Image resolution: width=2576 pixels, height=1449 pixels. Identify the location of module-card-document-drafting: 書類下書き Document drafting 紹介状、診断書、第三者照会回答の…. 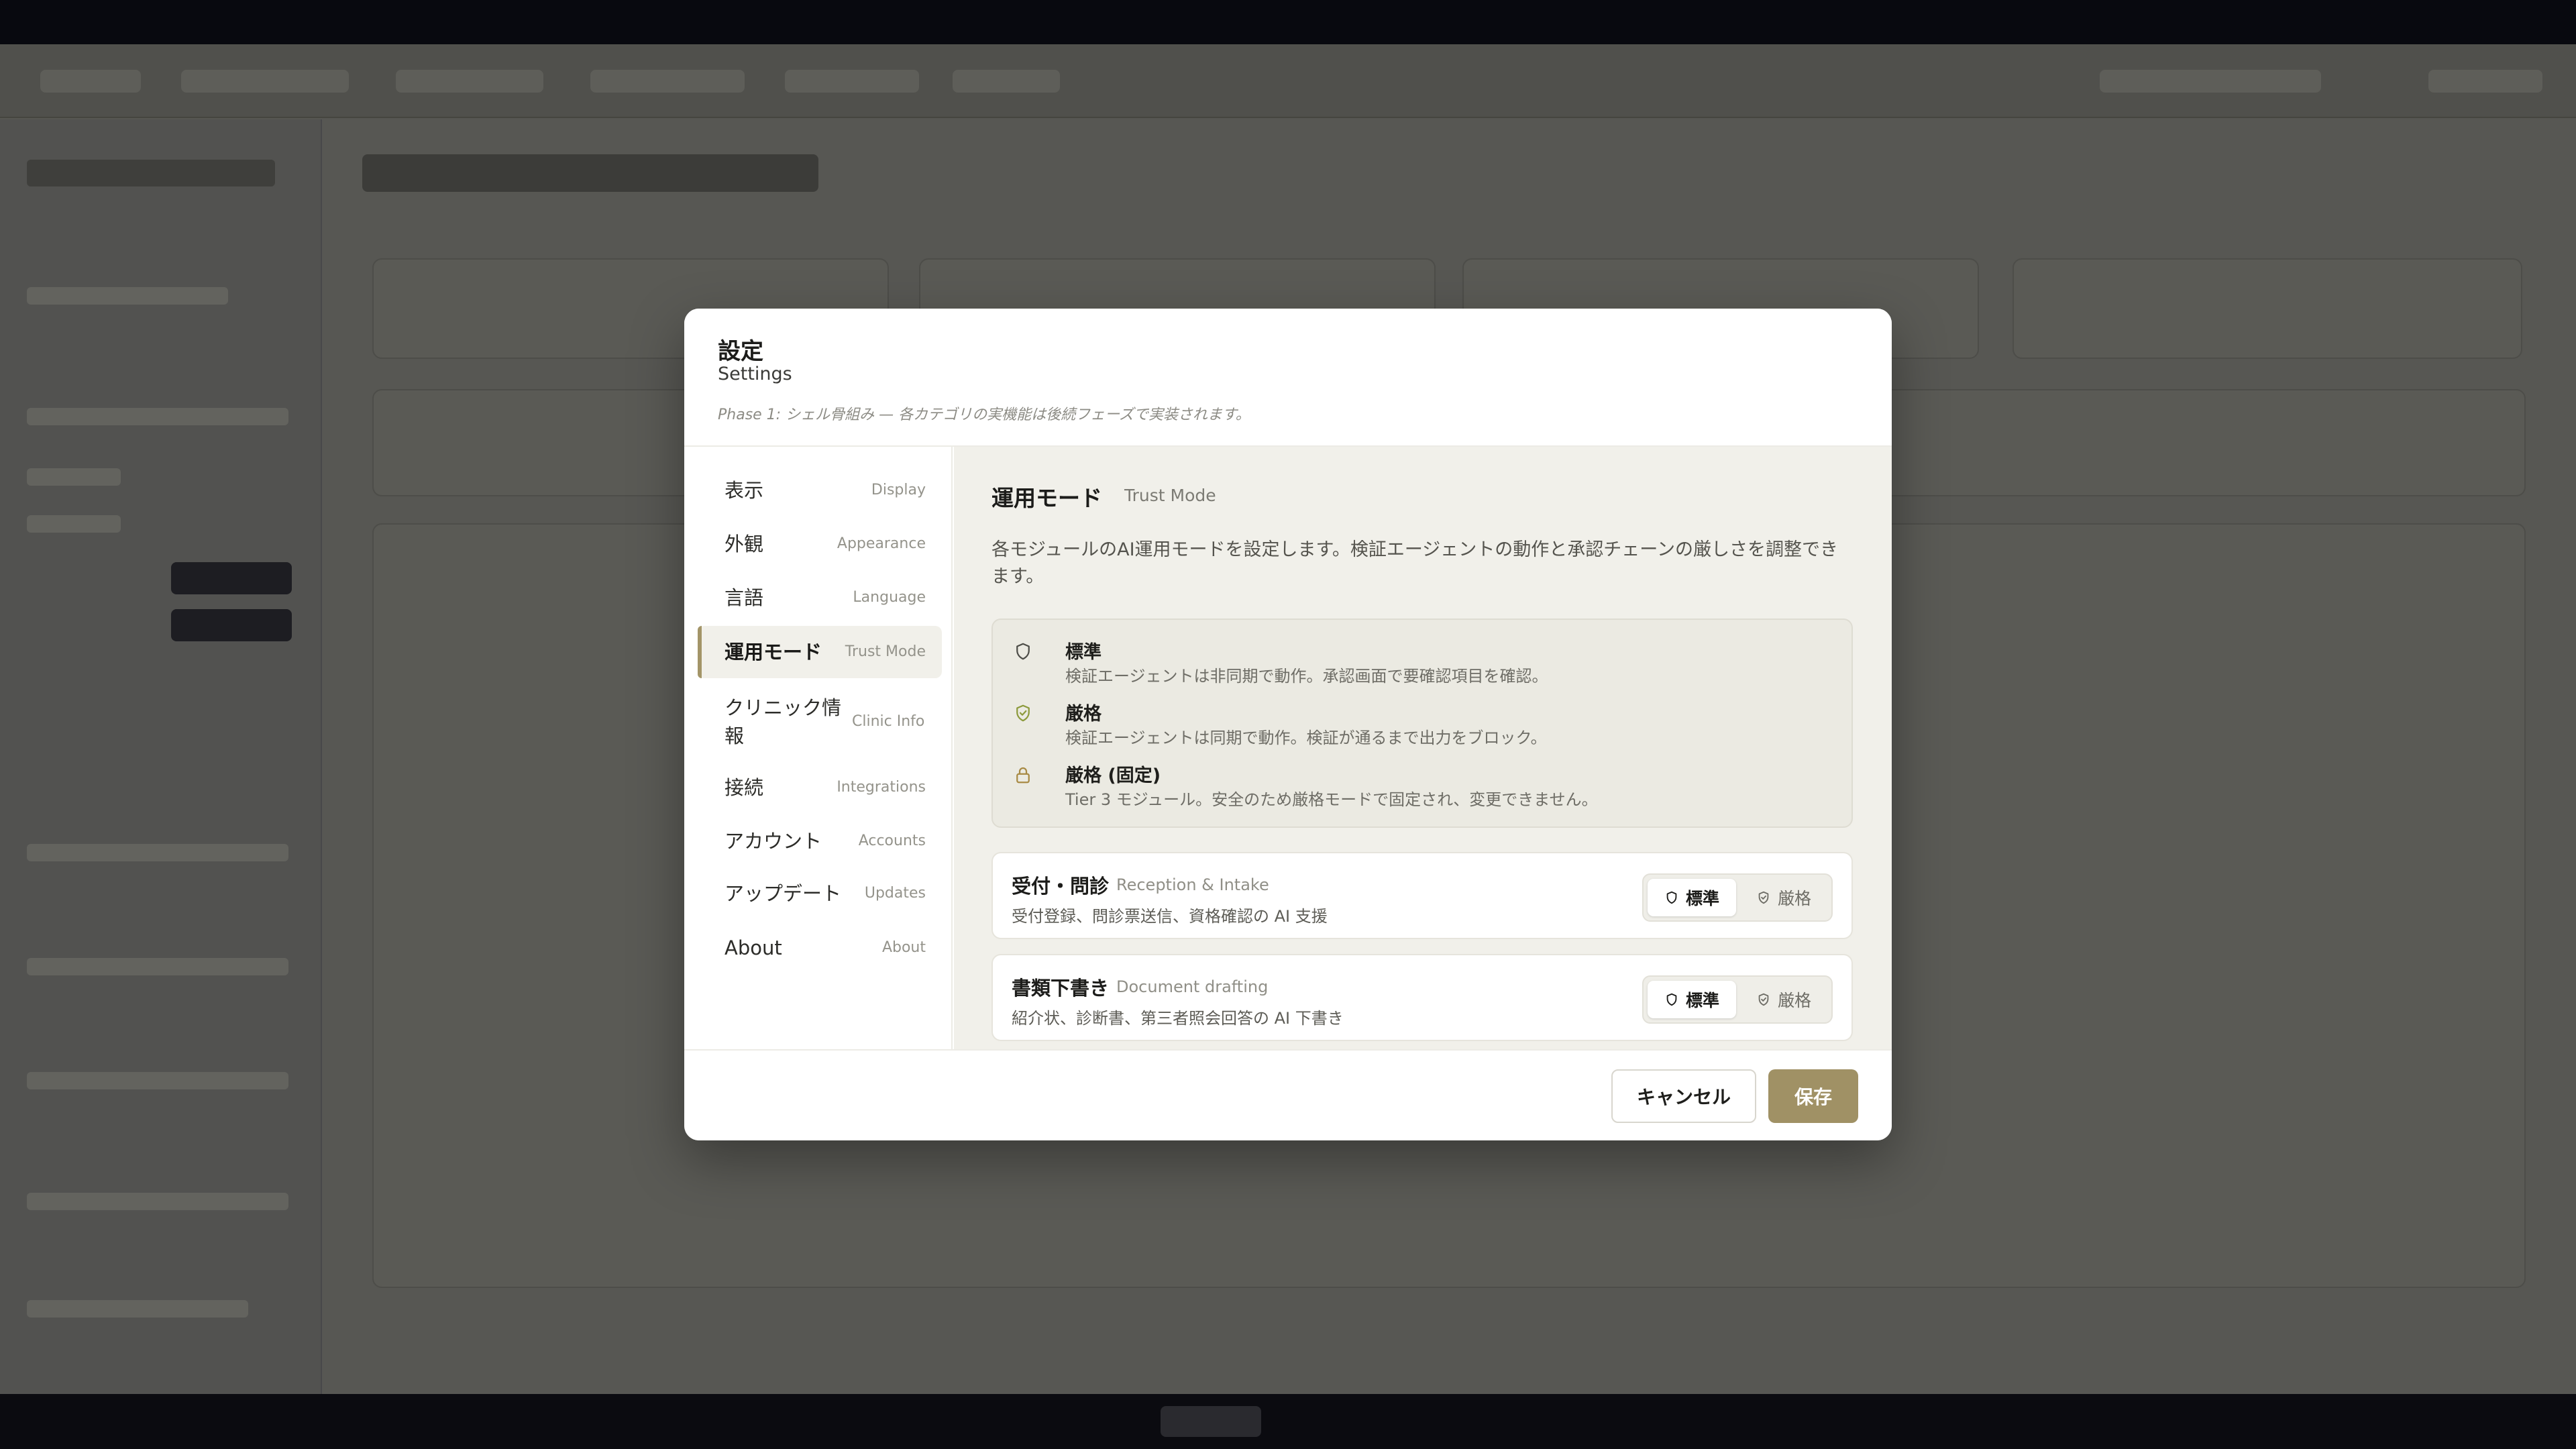
(1422, 997).